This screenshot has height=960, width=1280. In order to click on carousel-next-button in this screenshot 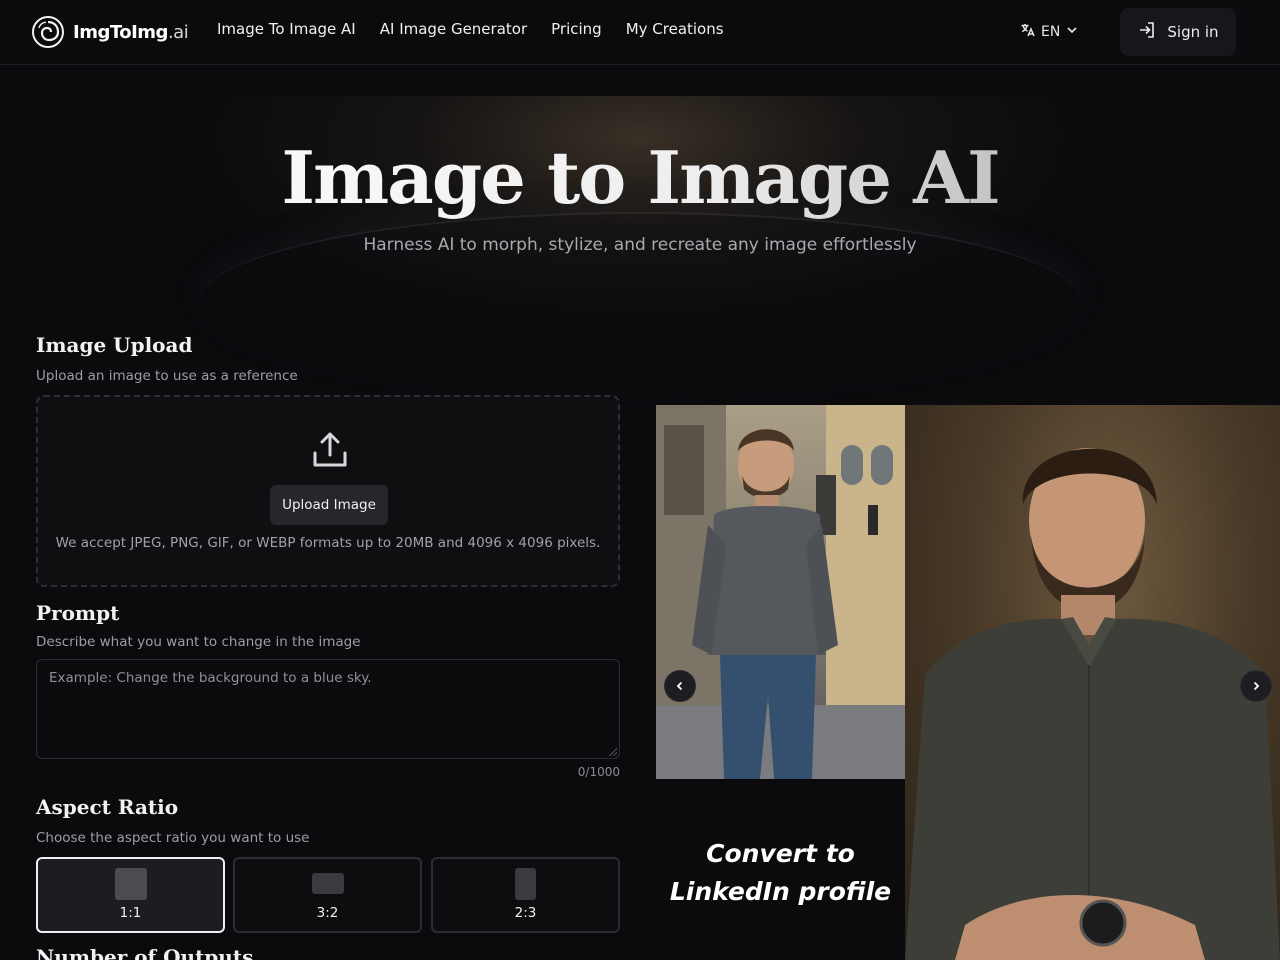, I will do `click(1256, 686)`.